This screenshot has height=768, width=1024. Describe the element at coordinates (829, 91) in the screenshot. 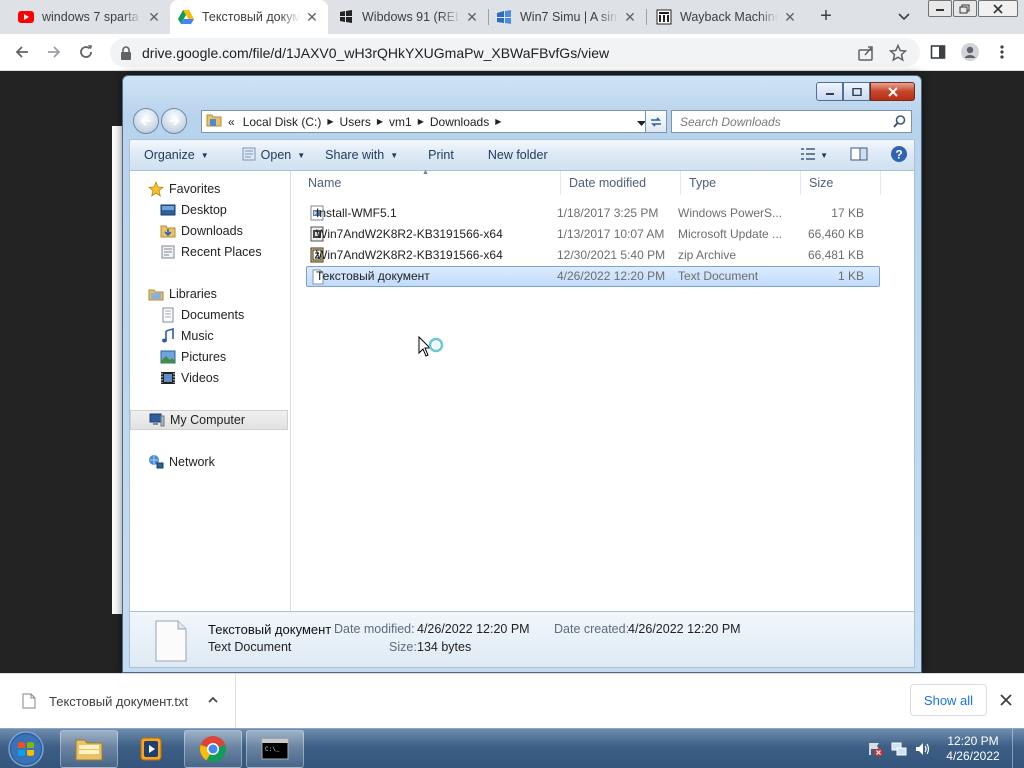

I see `explorer-minimize-button` at that location.